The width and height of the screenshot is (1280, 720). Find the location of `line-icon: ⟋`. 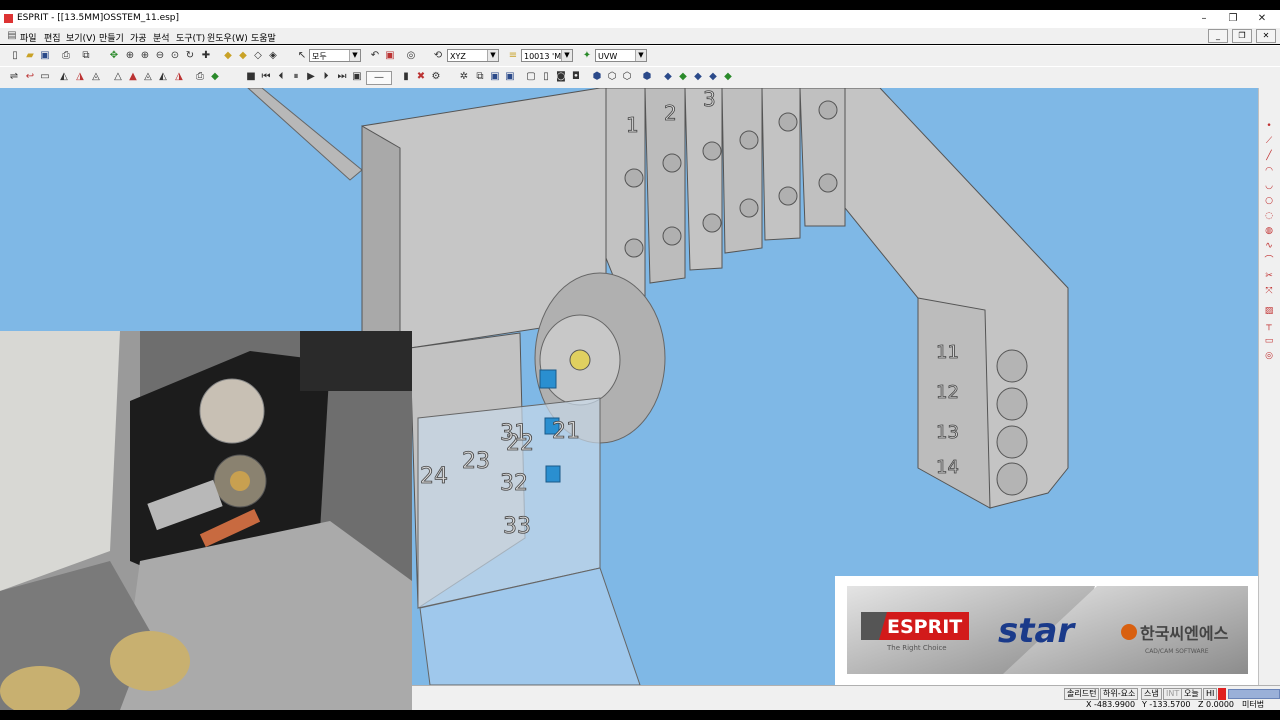

line-icon: ⟋ is located at coordinates (1269, 141).